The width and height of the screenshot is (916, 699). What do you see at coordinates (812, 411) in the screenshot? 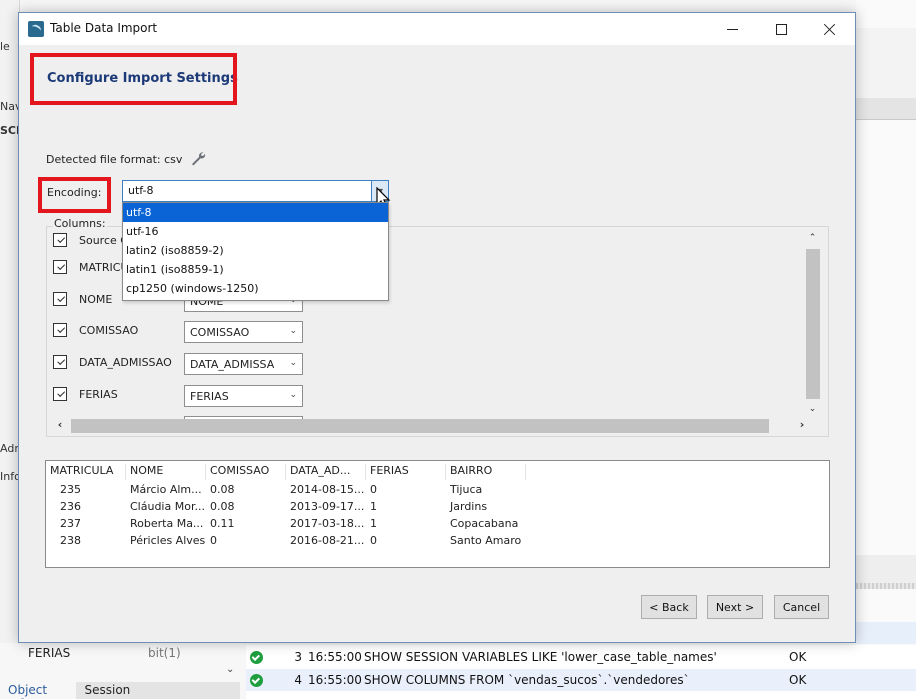
I see `scroll-down-icon: ⌄` at bounding box center [812, 411].